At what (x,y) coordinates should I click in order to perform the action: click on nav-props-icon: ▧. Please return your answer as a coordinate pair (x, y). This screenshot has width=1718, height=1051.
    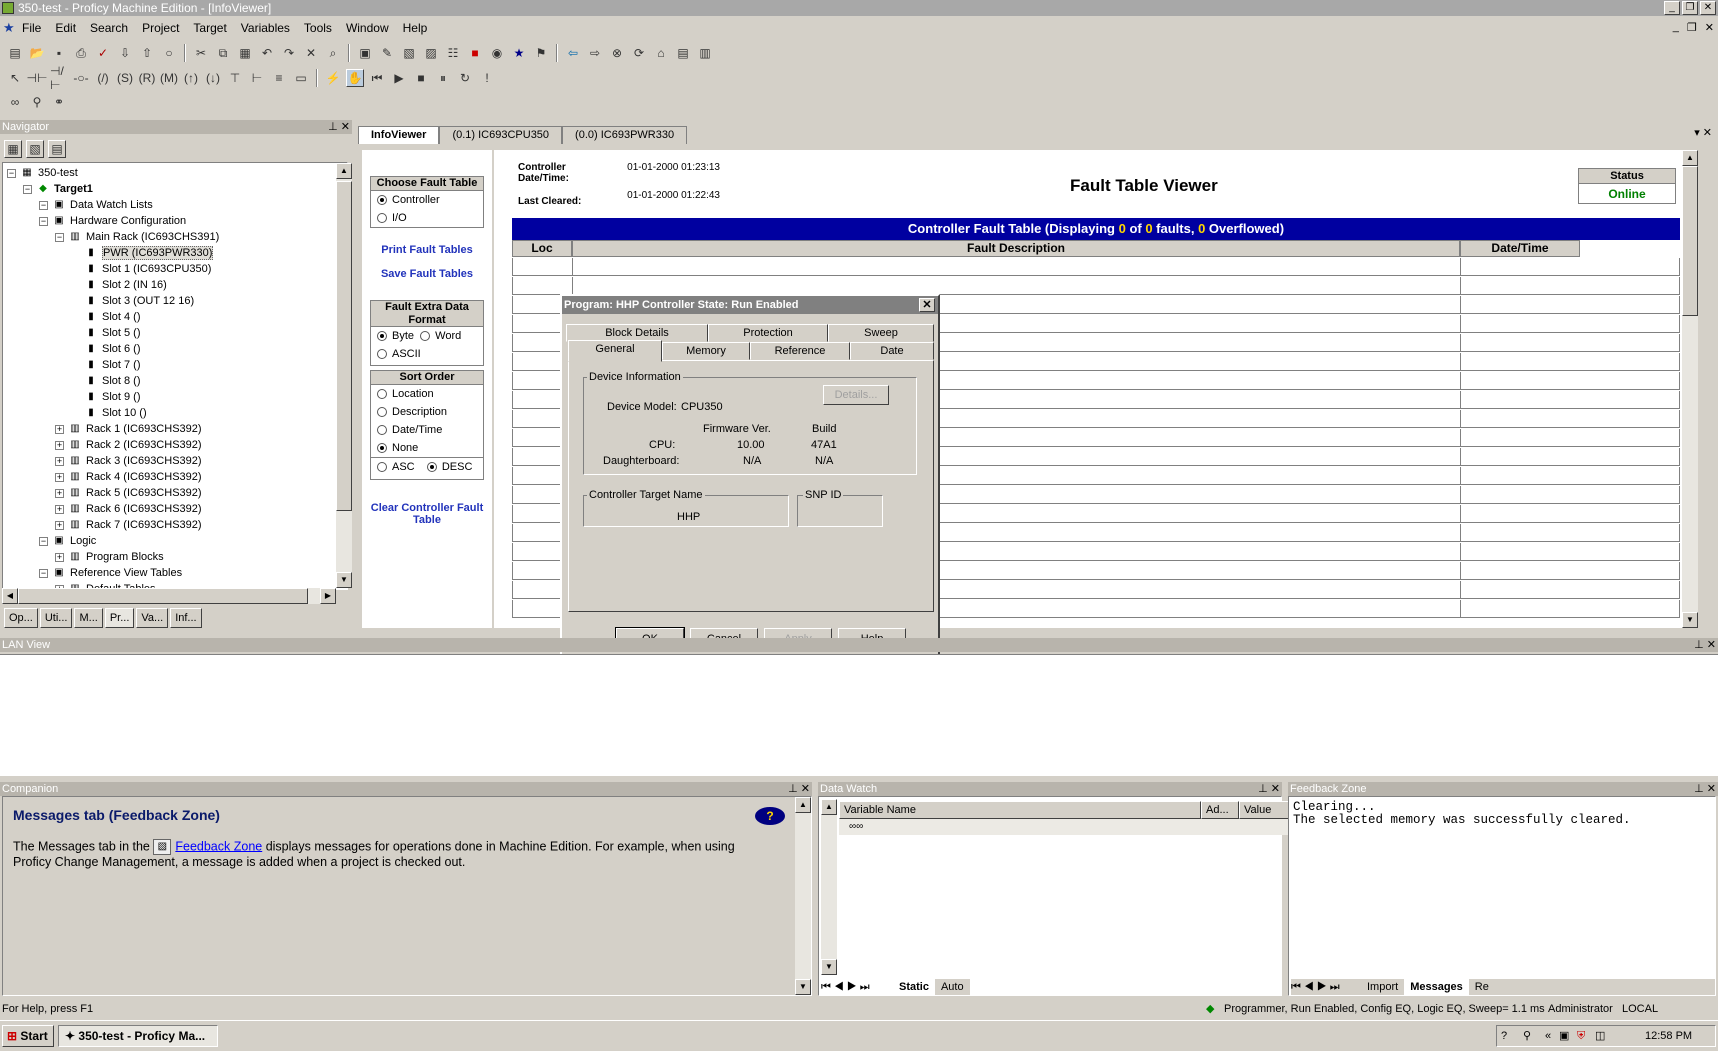
    Looking at the image, I should click on (35, 149).